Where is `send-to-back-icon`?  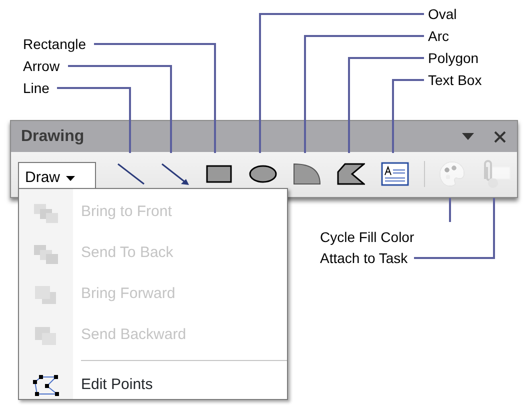 send-to-back-icon is located at coordinates (46, 253).